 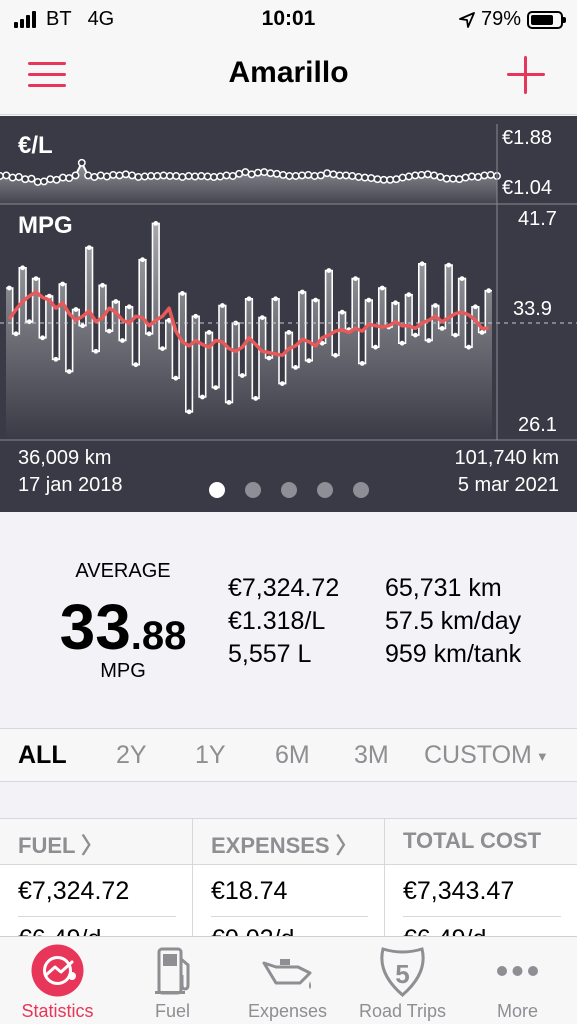 I want to click on total-distance: 65,731 km, so click(x=443, y=588).